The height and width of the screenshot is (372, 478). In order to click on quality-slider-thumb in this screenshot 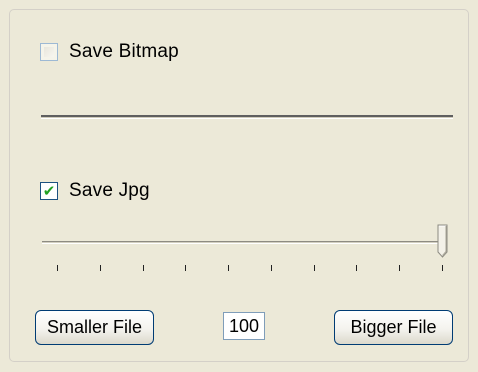, I will do `click(442, 241)`.